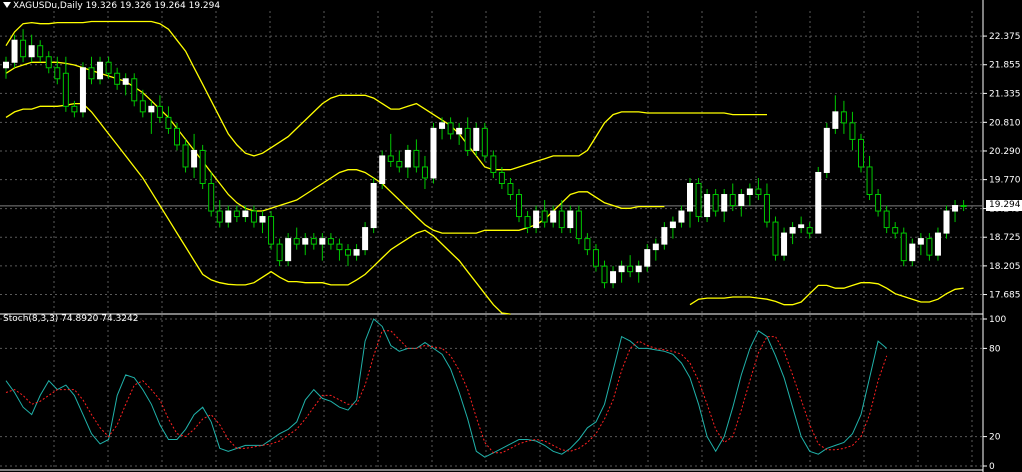  I want to click on price-tick-label: 21.855, so click(1005, 66).